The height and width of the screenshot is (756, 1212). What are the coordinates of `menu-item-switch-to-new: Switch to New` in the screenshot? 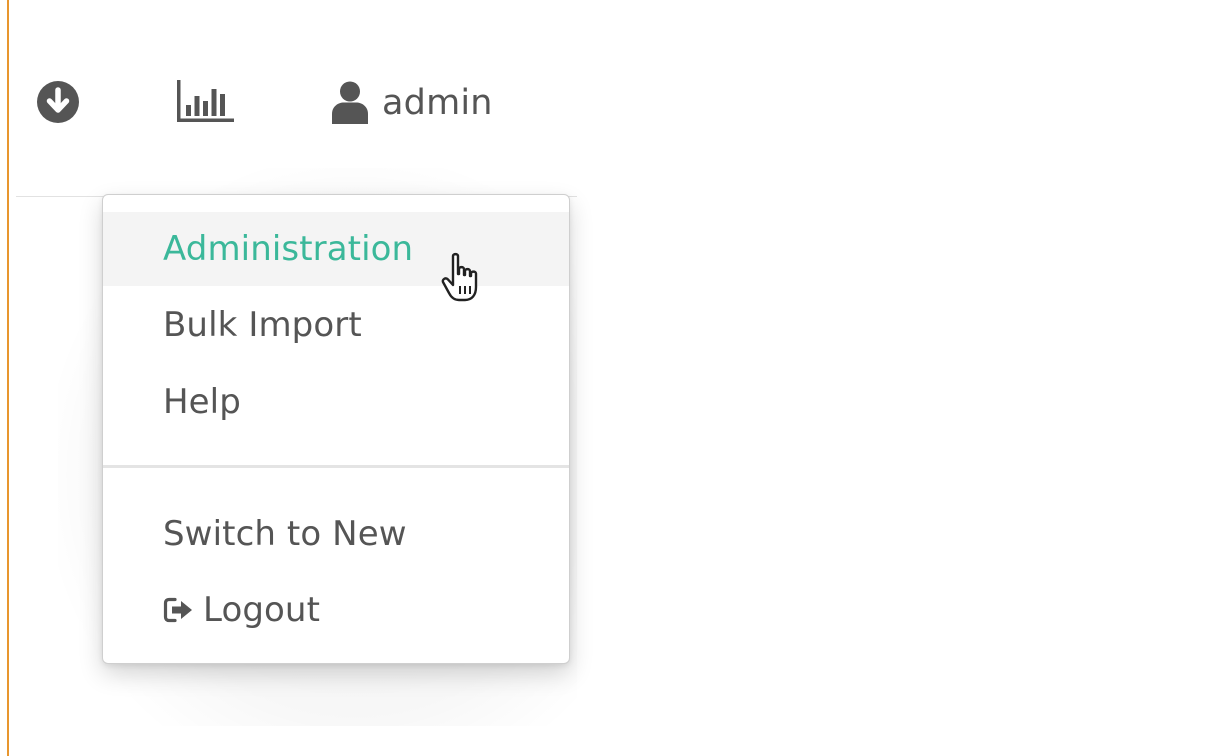 It's located at (336, 534).